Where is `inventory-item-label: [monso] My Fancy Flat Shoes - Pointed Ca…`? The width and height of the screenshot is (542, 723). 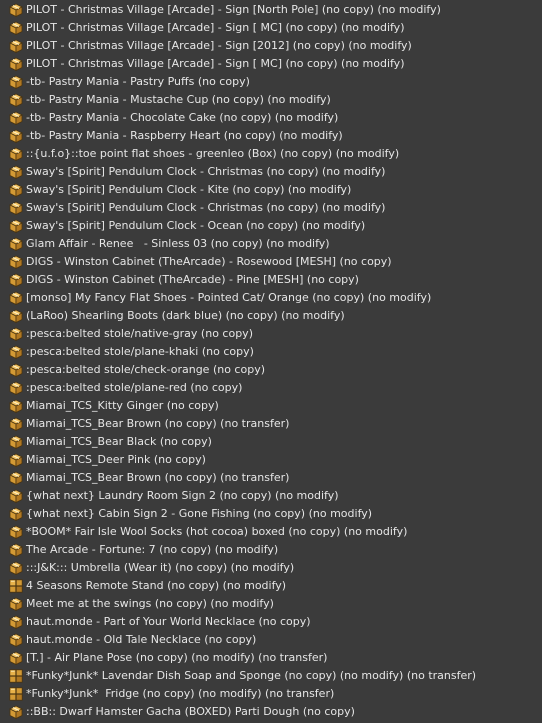
inventory-item-label: [monso] My Fancy Flat Shoes - Pointed Ca… is located at coordinates (229, 297).